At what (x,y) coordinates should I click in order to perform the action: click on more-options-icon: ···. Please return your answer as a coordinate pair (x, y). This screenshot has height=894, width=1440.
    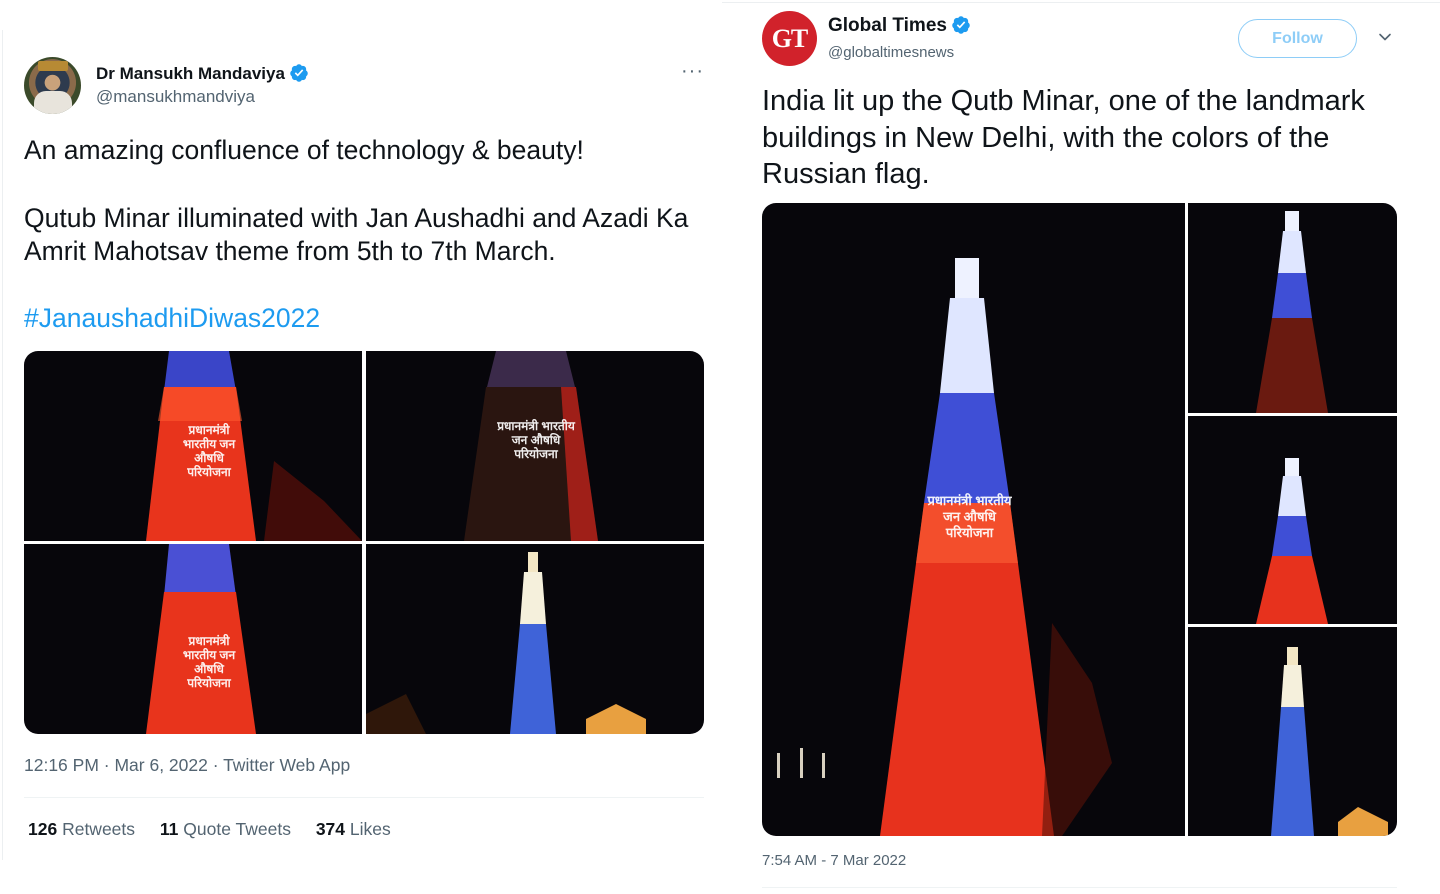
    Looking at the image, I should click on (692, 71).